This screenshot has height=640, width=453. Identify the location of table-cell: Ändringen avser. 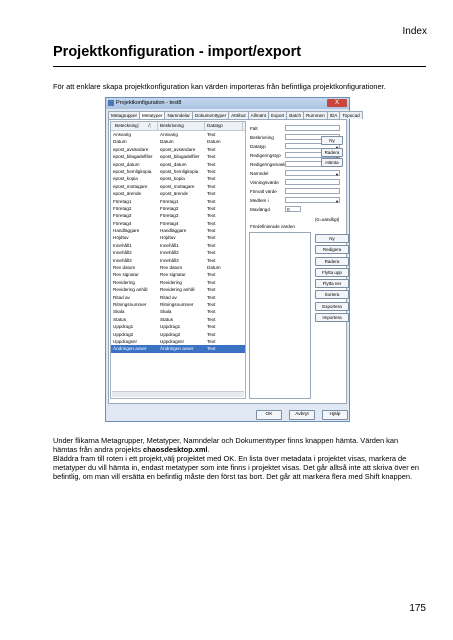
(177, 349).